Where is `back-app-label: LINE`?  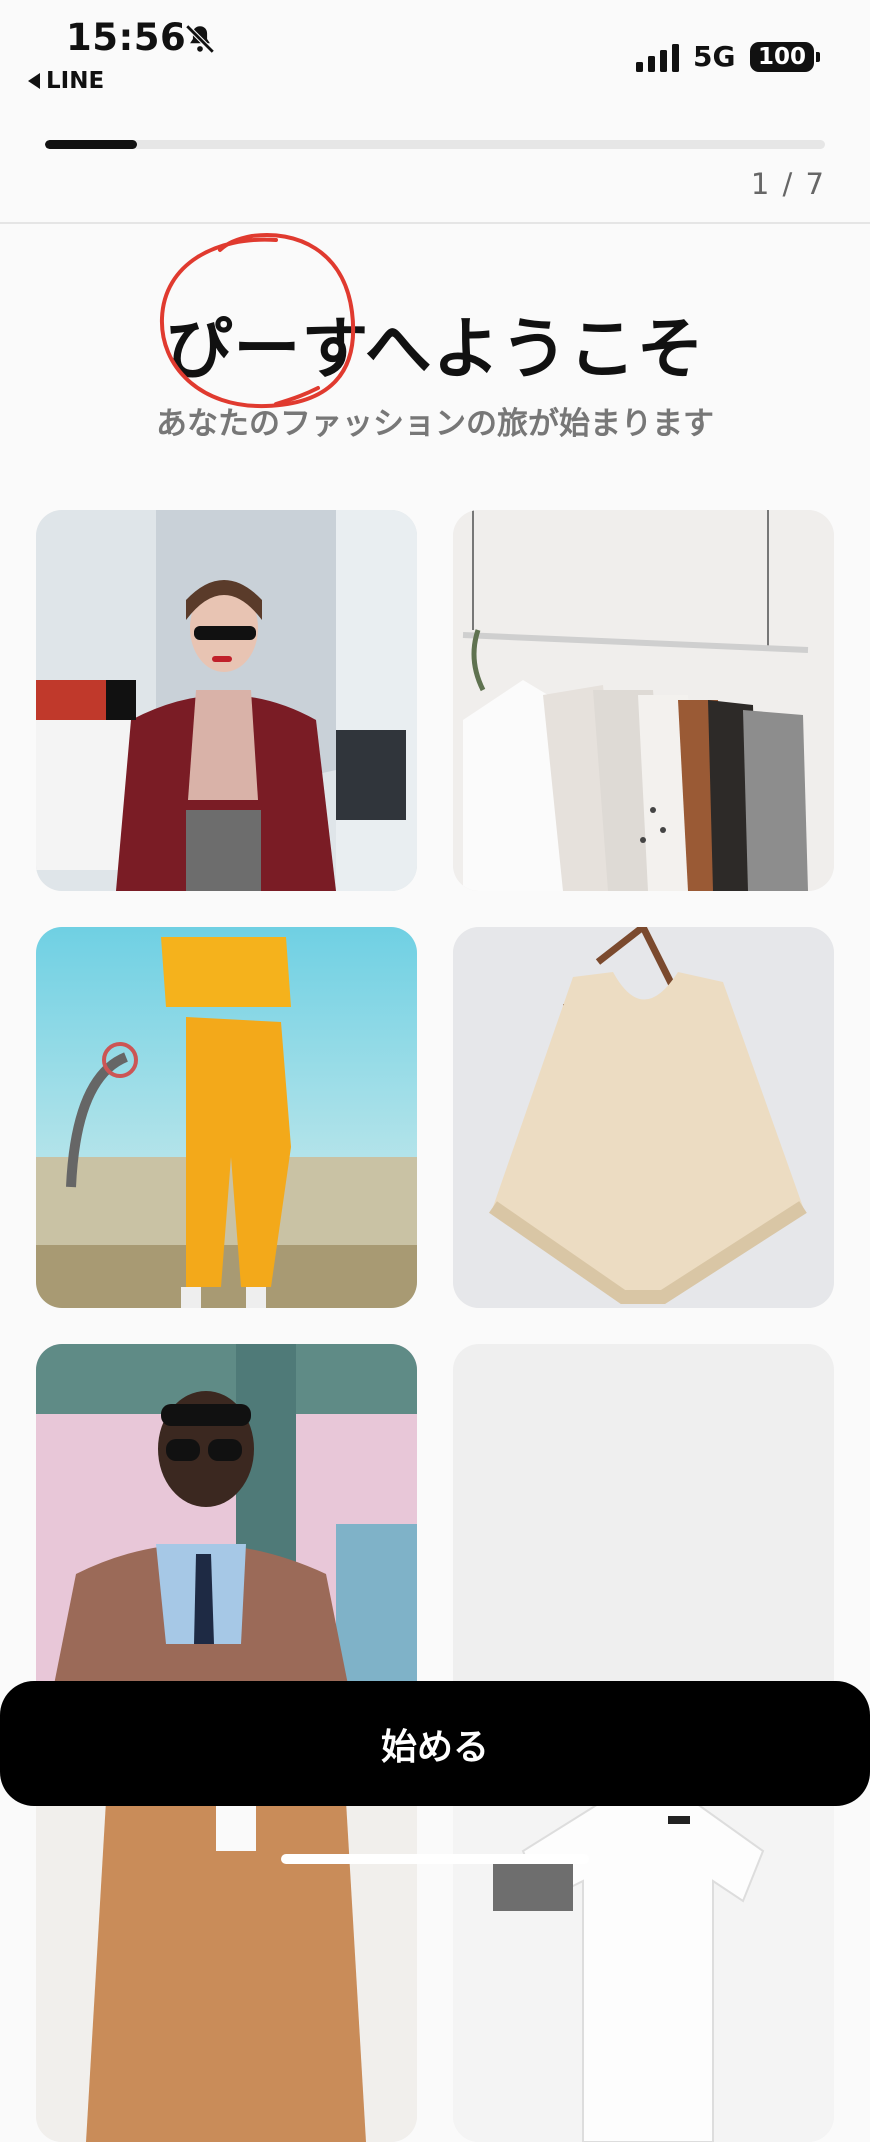
back-app-label: LINE is located at coordinates (75, 81).